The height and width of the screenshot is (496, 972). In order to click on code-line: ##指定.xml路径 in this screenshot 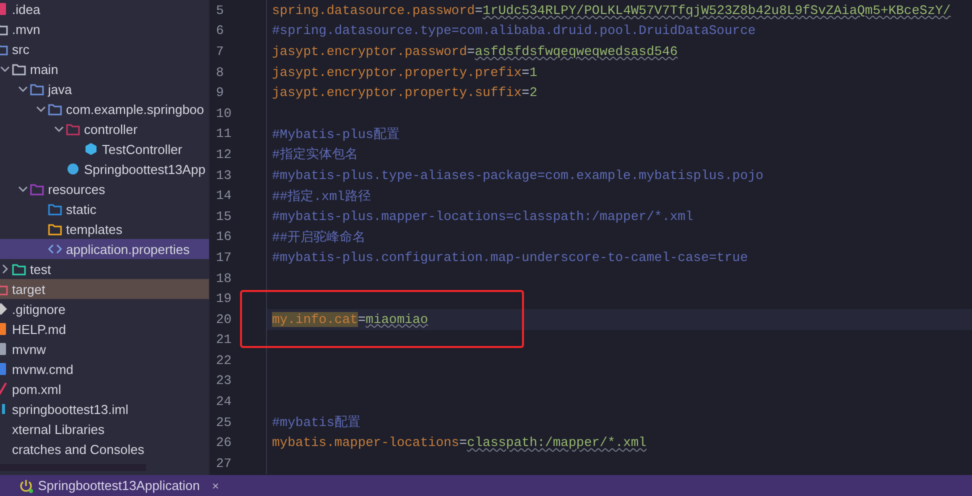, I will do `click(321, 196)`.